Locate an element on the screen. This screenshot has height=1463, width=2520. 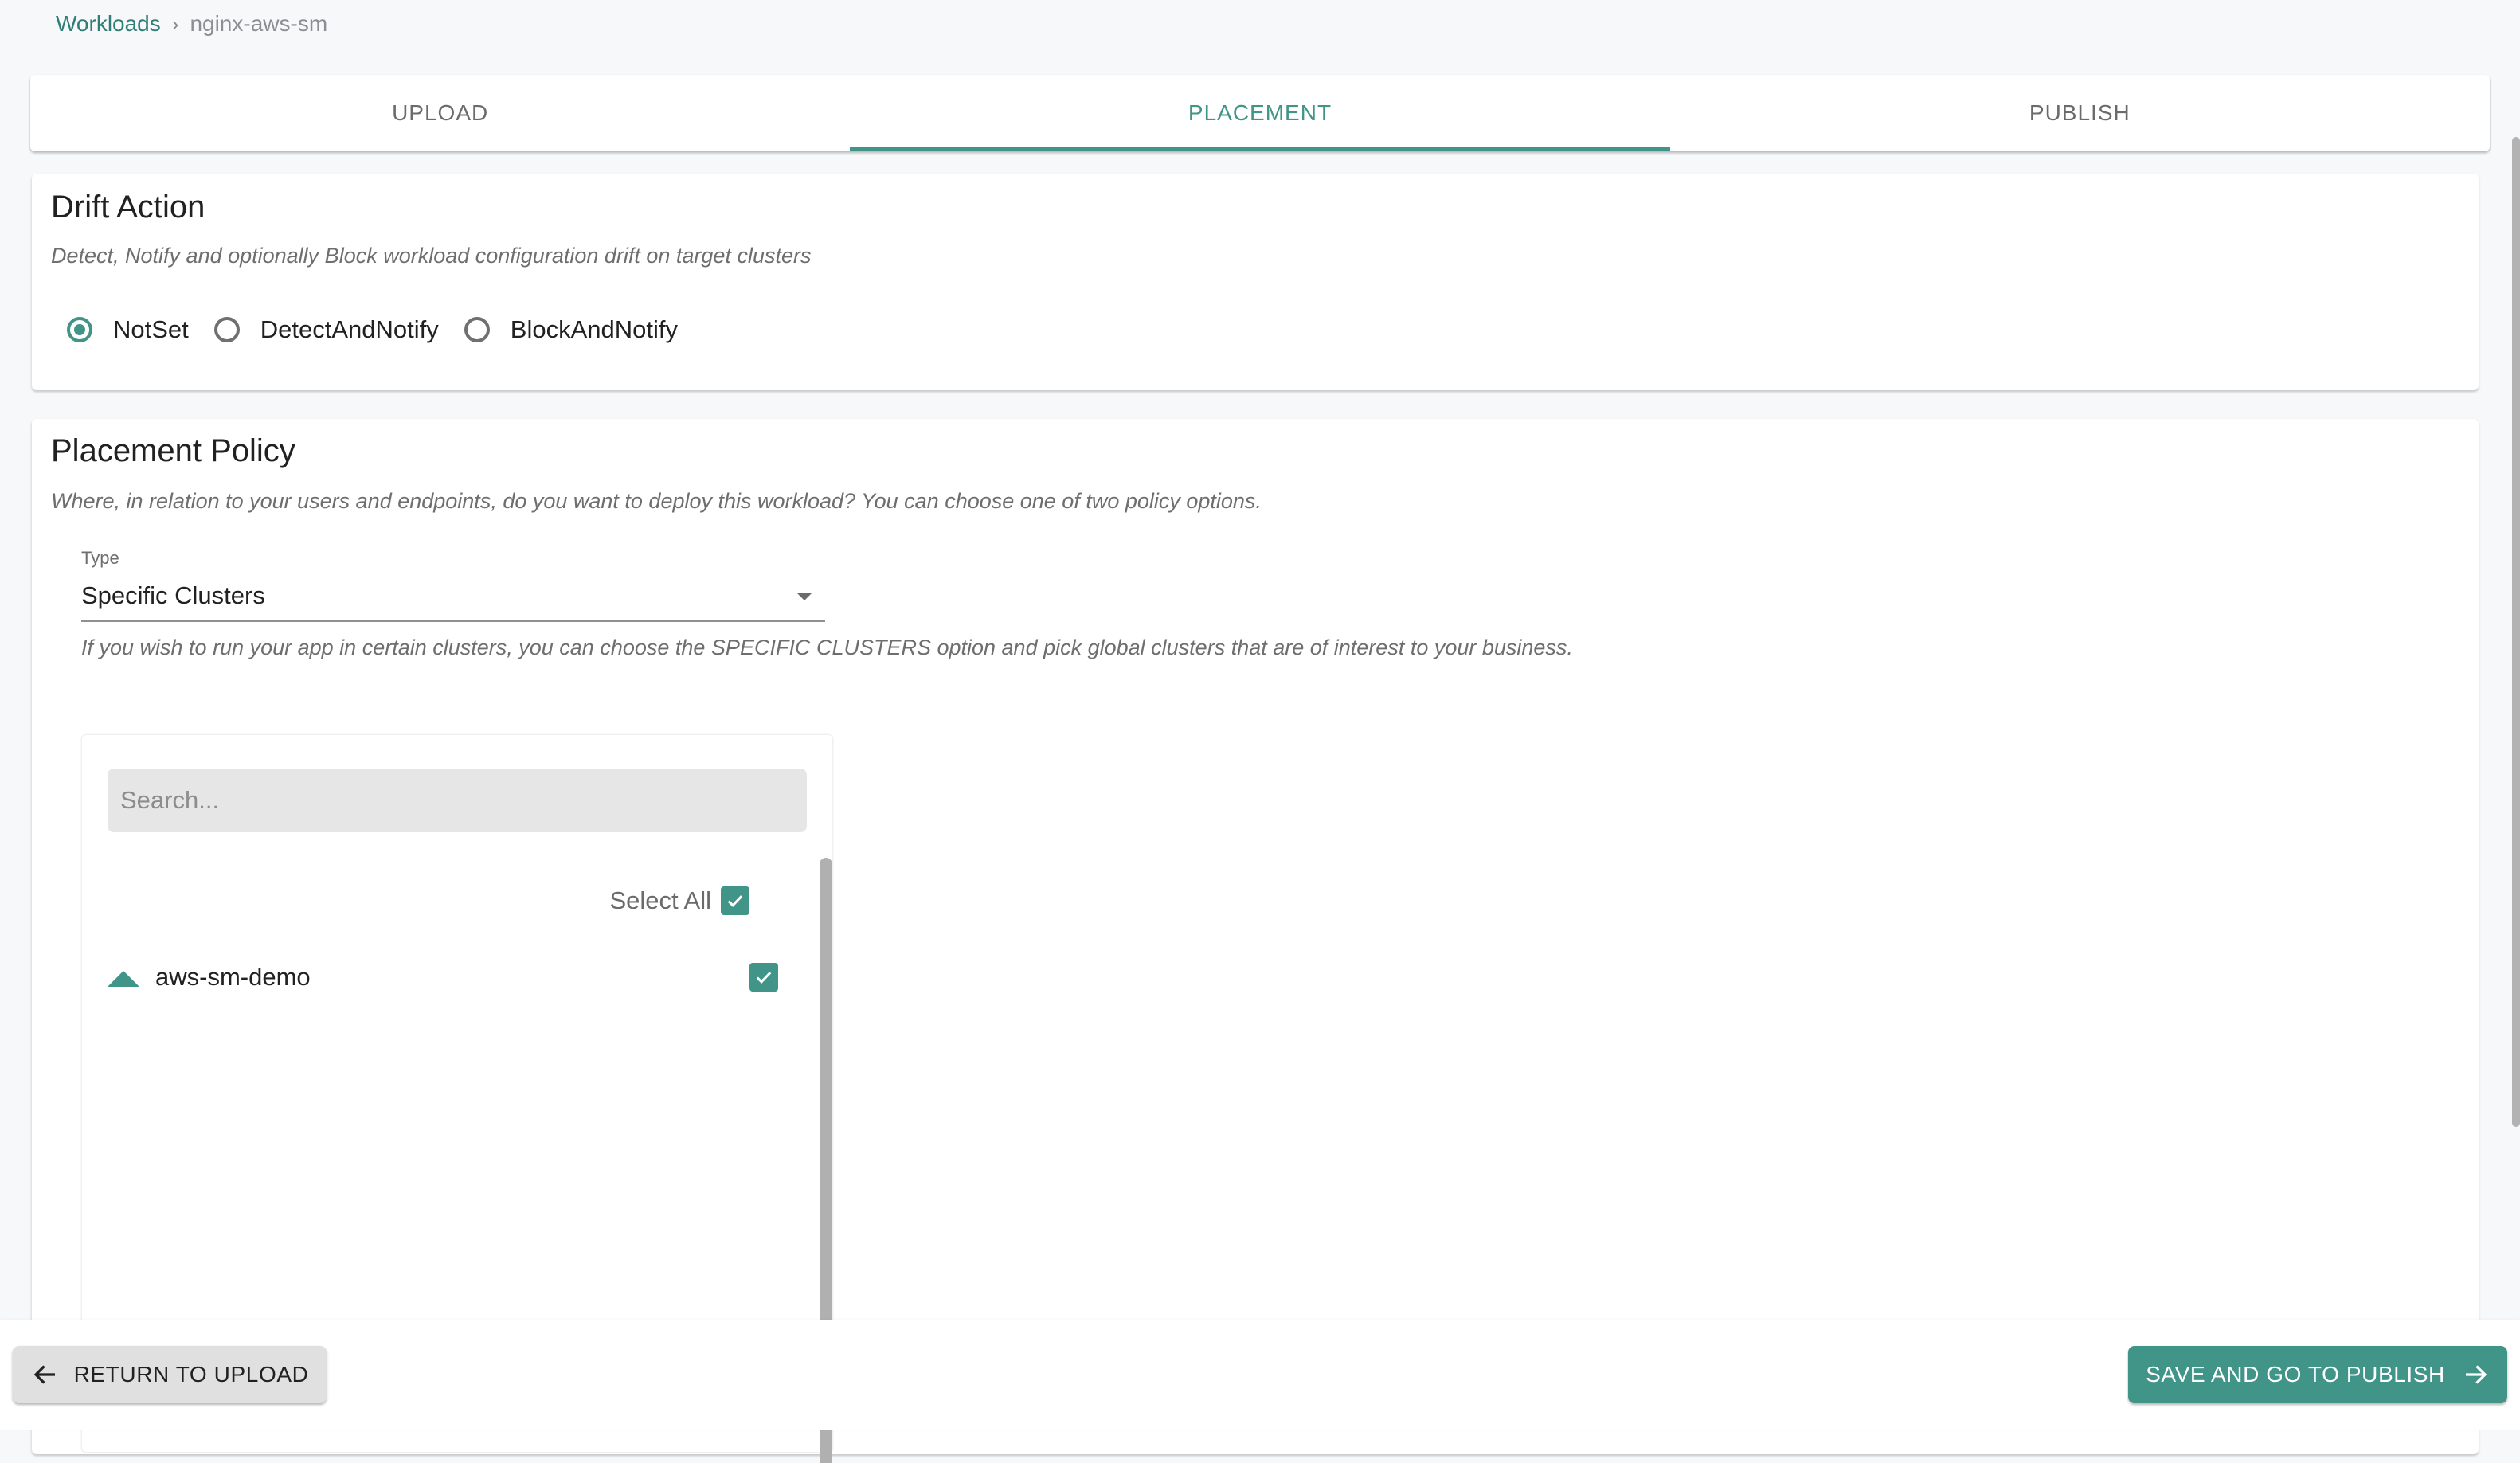
drift-action-radio-group: NotSet DetectAndNotify BlockAndNotify is located at coordinates (385, 329).